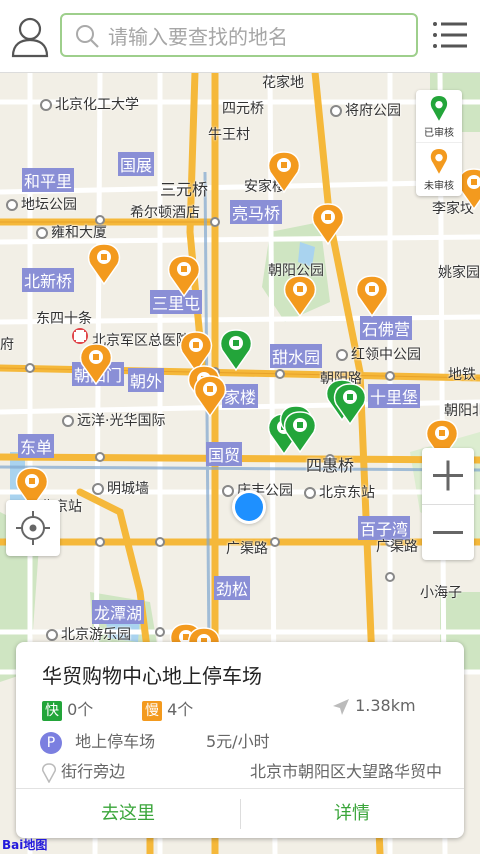 This screenshot has height=854, width=480. I want to click on map-label: 家楼, so click(240, 396).